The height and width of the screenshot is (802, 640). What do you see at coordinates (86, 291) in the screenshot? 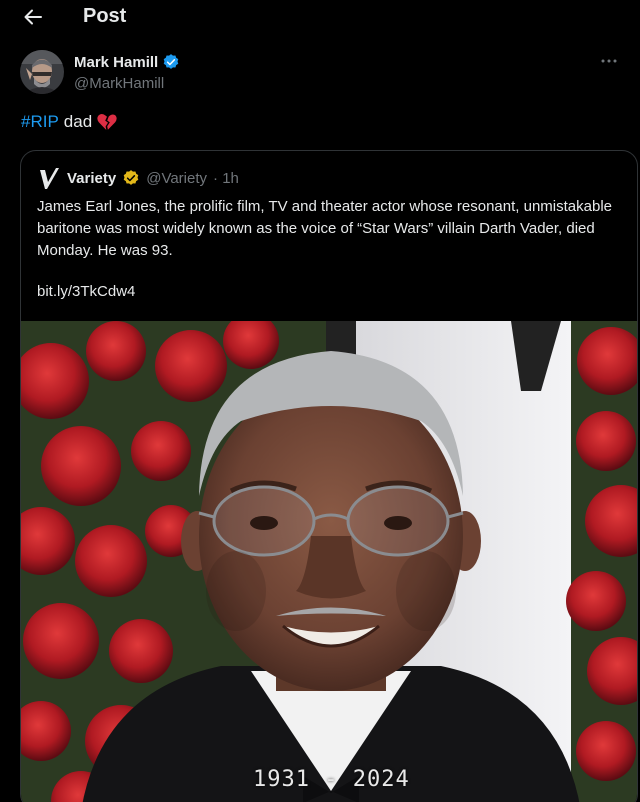
I see `quoted-post-link: bit.ly/3TkCdw4` at bounding box center [86, 291].